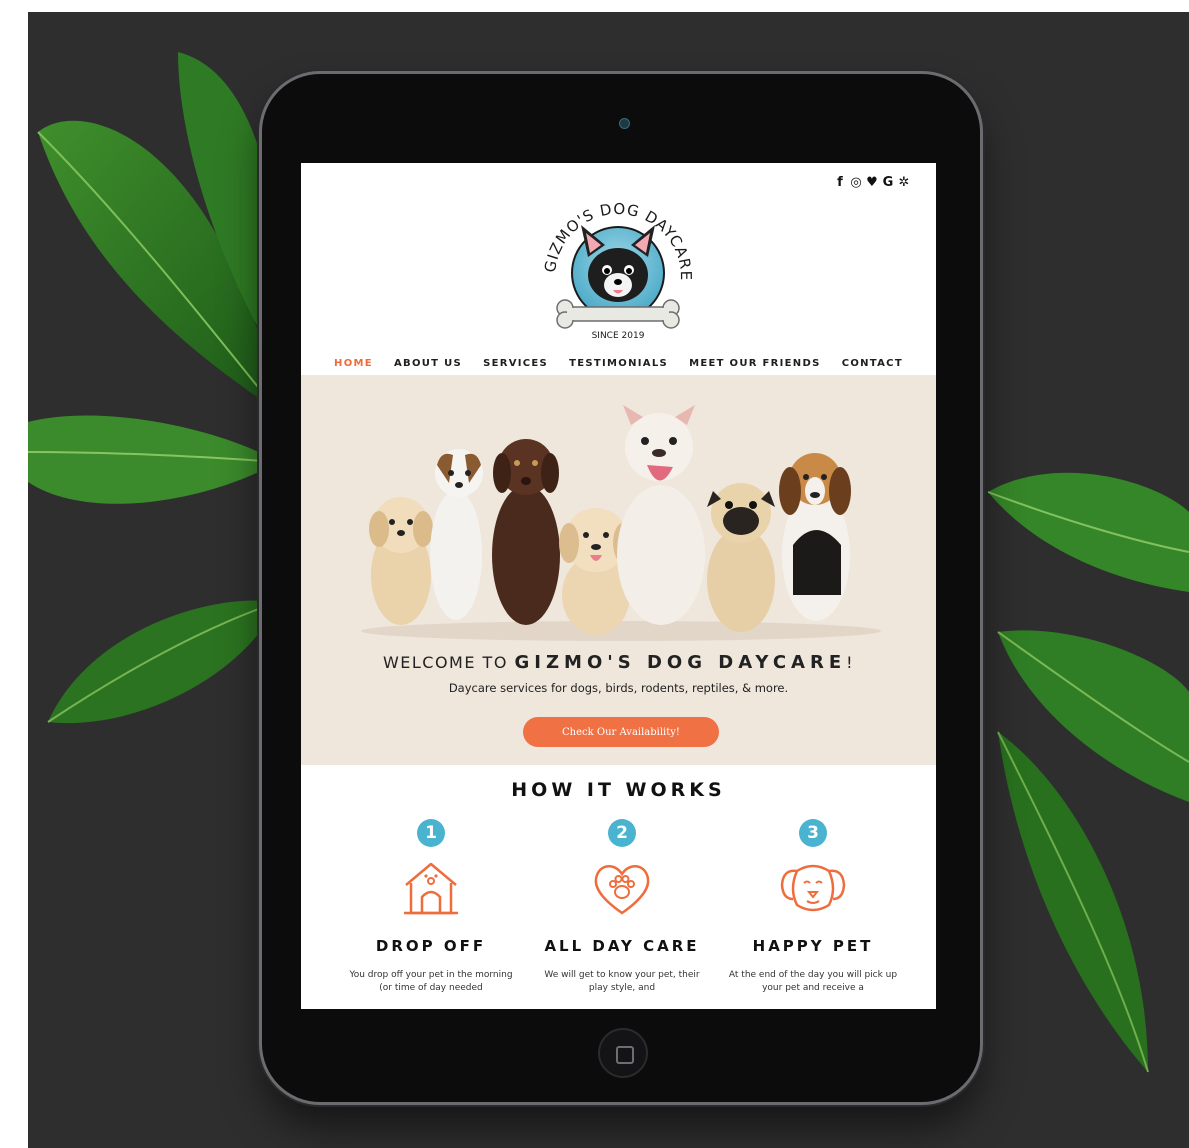  What do you see at coordinates (622, 833) in the screenshot?
I see `step-number-badge: 2` at bounding box center [622, 833].